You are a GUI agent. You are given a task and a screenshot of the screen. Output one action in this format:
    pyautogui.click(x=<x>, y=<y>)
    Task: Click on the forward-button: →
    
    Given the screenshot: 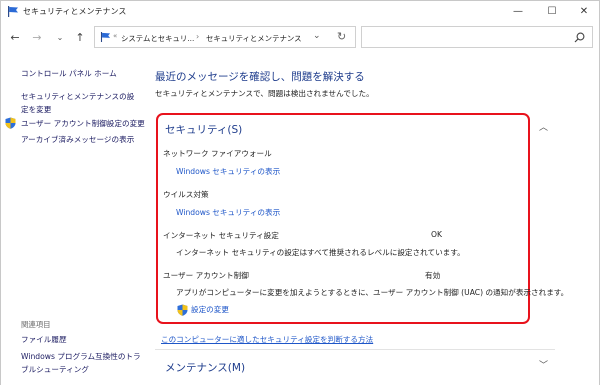 What is the action you would take?
    pyautogui.click(x=37, y=37)
    